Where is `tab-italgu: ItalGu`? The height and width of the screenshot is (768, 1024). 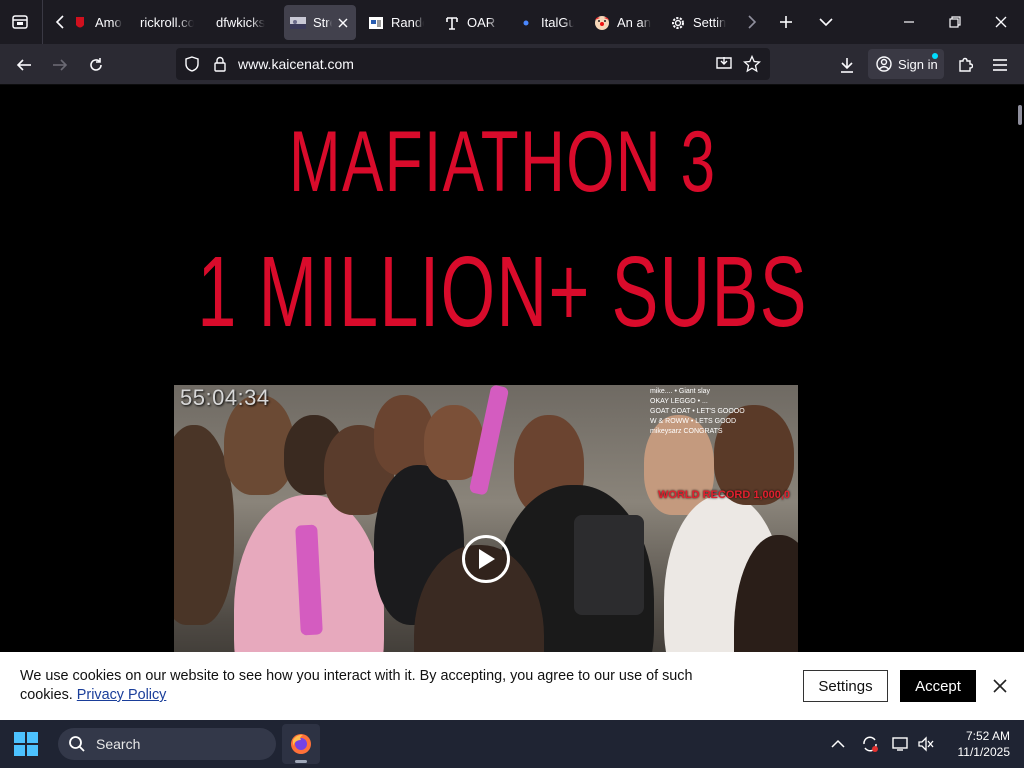
tab-italgu: ItalGu is located at coordinates (546, 22).